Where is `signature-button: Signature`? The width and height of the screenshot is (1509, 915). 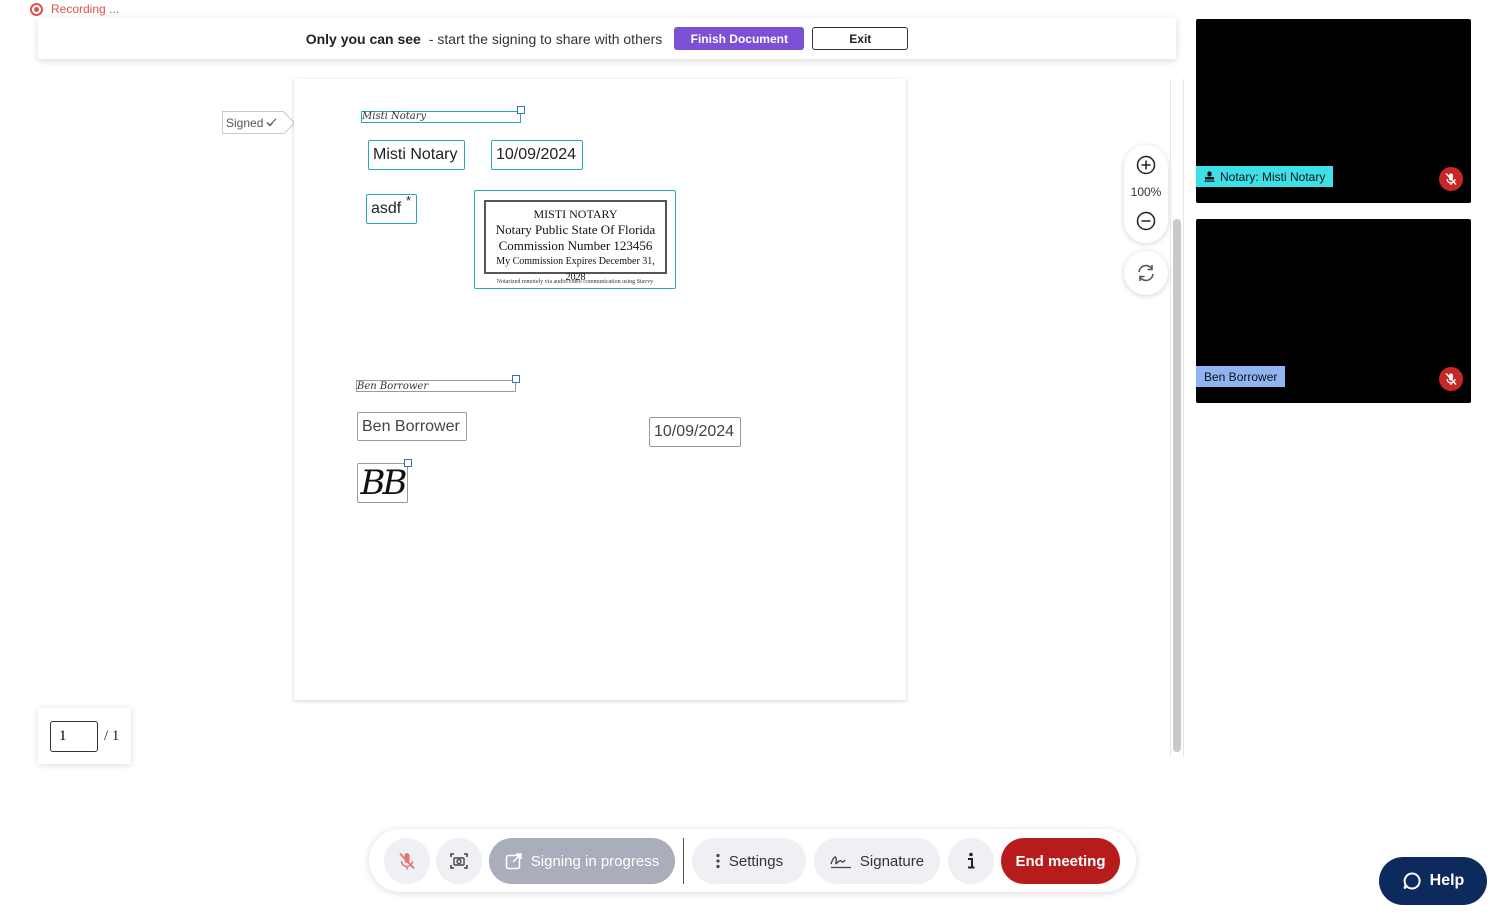 signature-button: Signature is located at coordinates (877, 861).